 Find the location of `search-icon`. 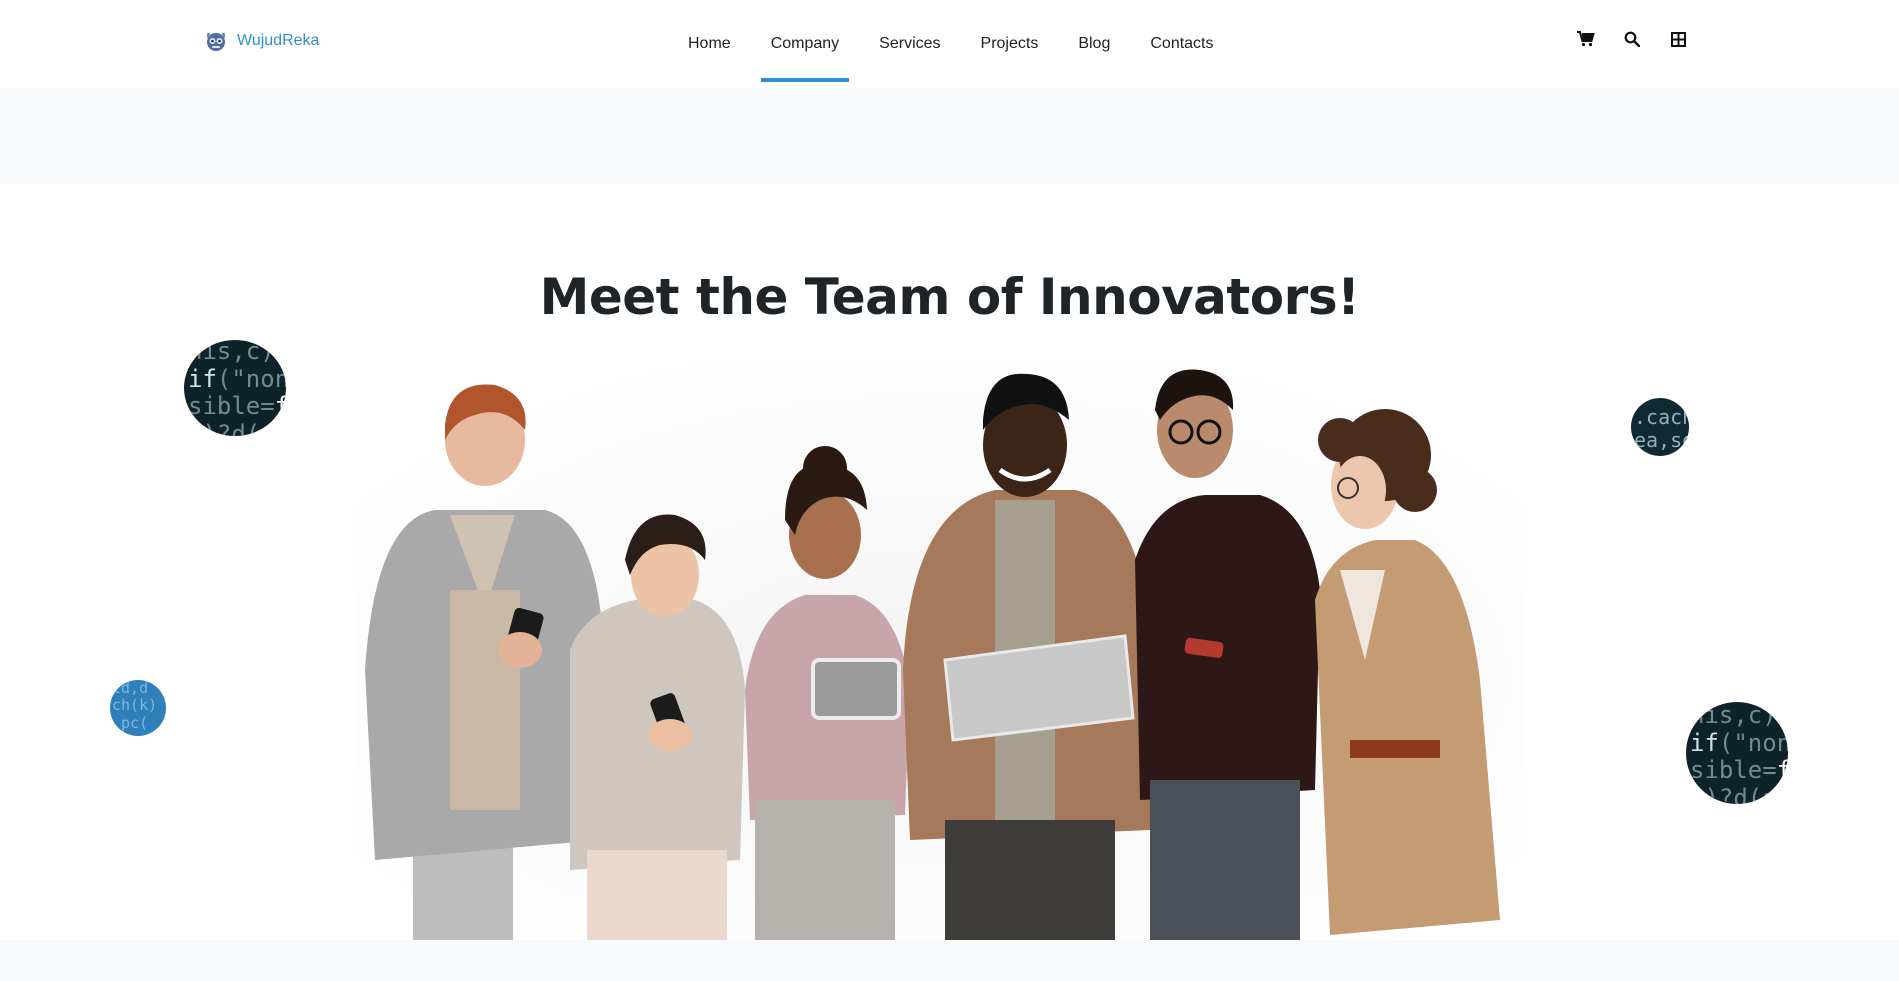

search-icon is located at coordinates (1632, 39).